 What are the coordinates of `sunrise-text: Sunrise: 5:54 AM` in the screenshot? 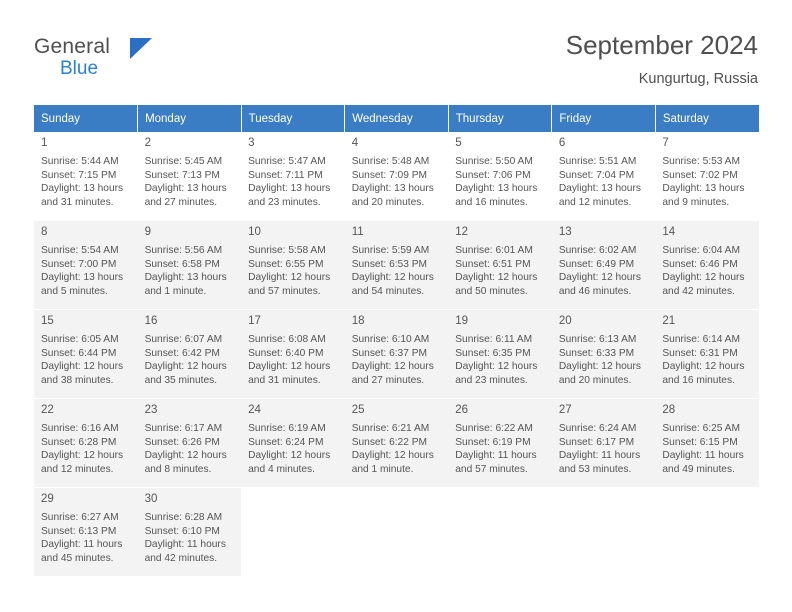 It's located at (80, 250).